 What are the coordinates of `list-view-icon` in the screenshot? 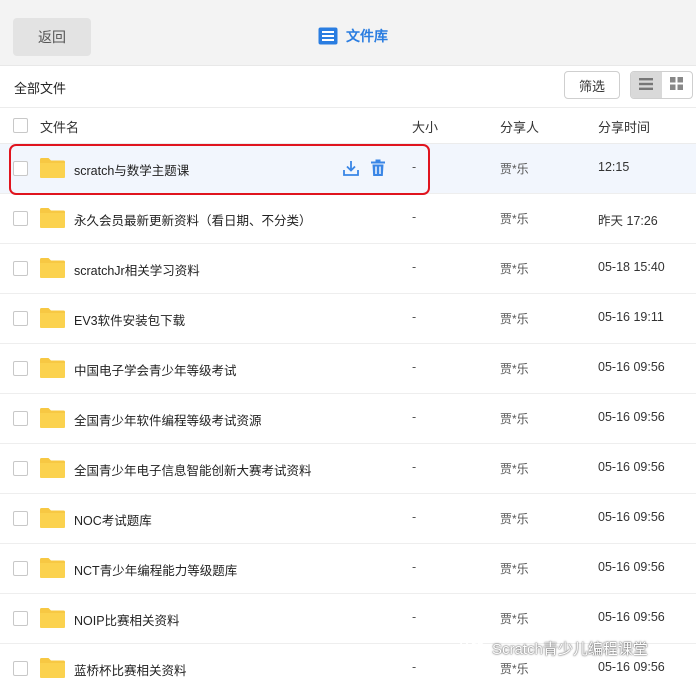 It's located at (646, 85).